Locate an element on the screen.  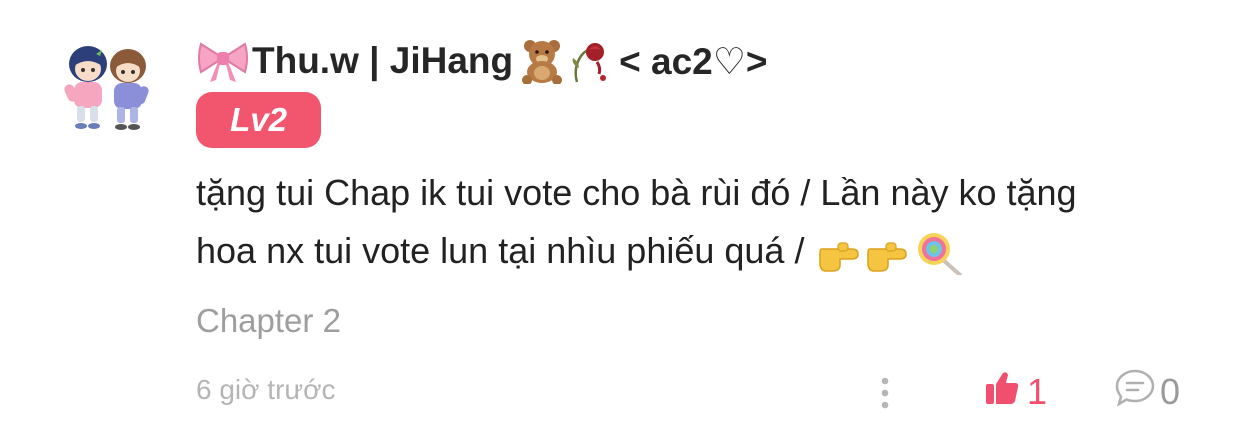
emoji-group is located at coordinates (893, 254).